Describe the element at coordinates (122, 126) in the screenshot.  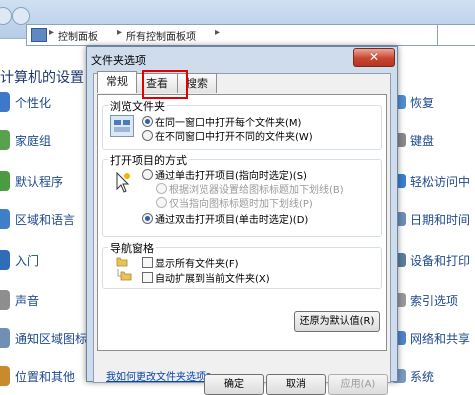
I see `browse-folders-icon` at that location.